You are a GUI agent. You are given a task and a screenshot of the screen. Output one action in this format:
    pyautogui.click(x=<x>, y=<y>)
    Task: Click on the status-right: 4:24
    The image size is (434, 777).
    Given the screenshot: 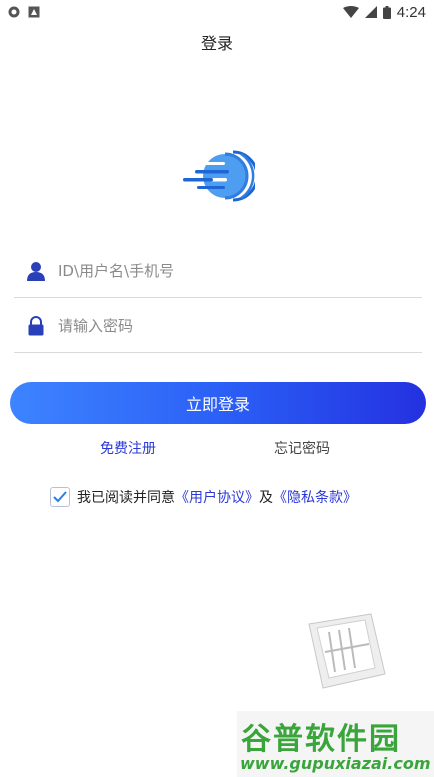 What is the action you would take?
    pyautogui.click(x=384, y=12)
    